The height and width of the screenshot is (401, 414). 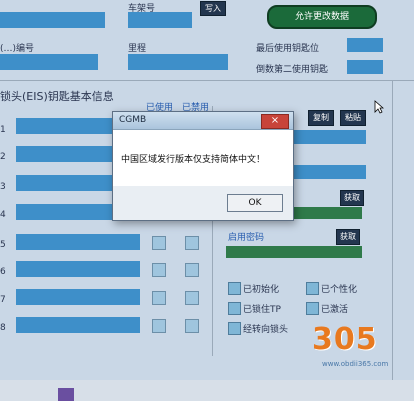 I want to click on last-used-key-field, so click(x=365, y=45).